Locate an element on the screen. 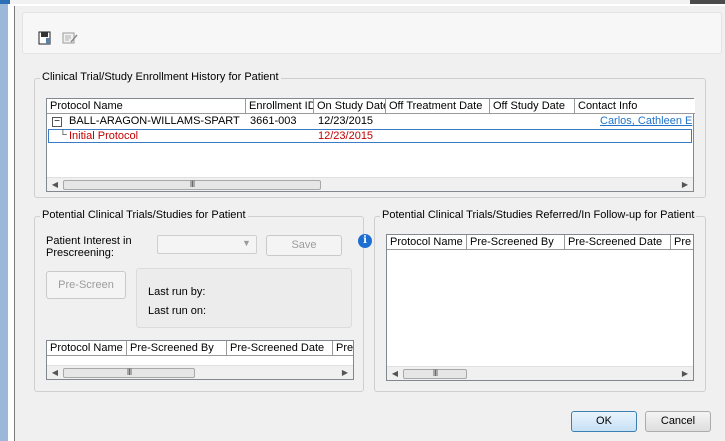 Image resolution: width=725 pixels, height=441 pixels. tree-connector: └ is located at coordinates (63, 135).